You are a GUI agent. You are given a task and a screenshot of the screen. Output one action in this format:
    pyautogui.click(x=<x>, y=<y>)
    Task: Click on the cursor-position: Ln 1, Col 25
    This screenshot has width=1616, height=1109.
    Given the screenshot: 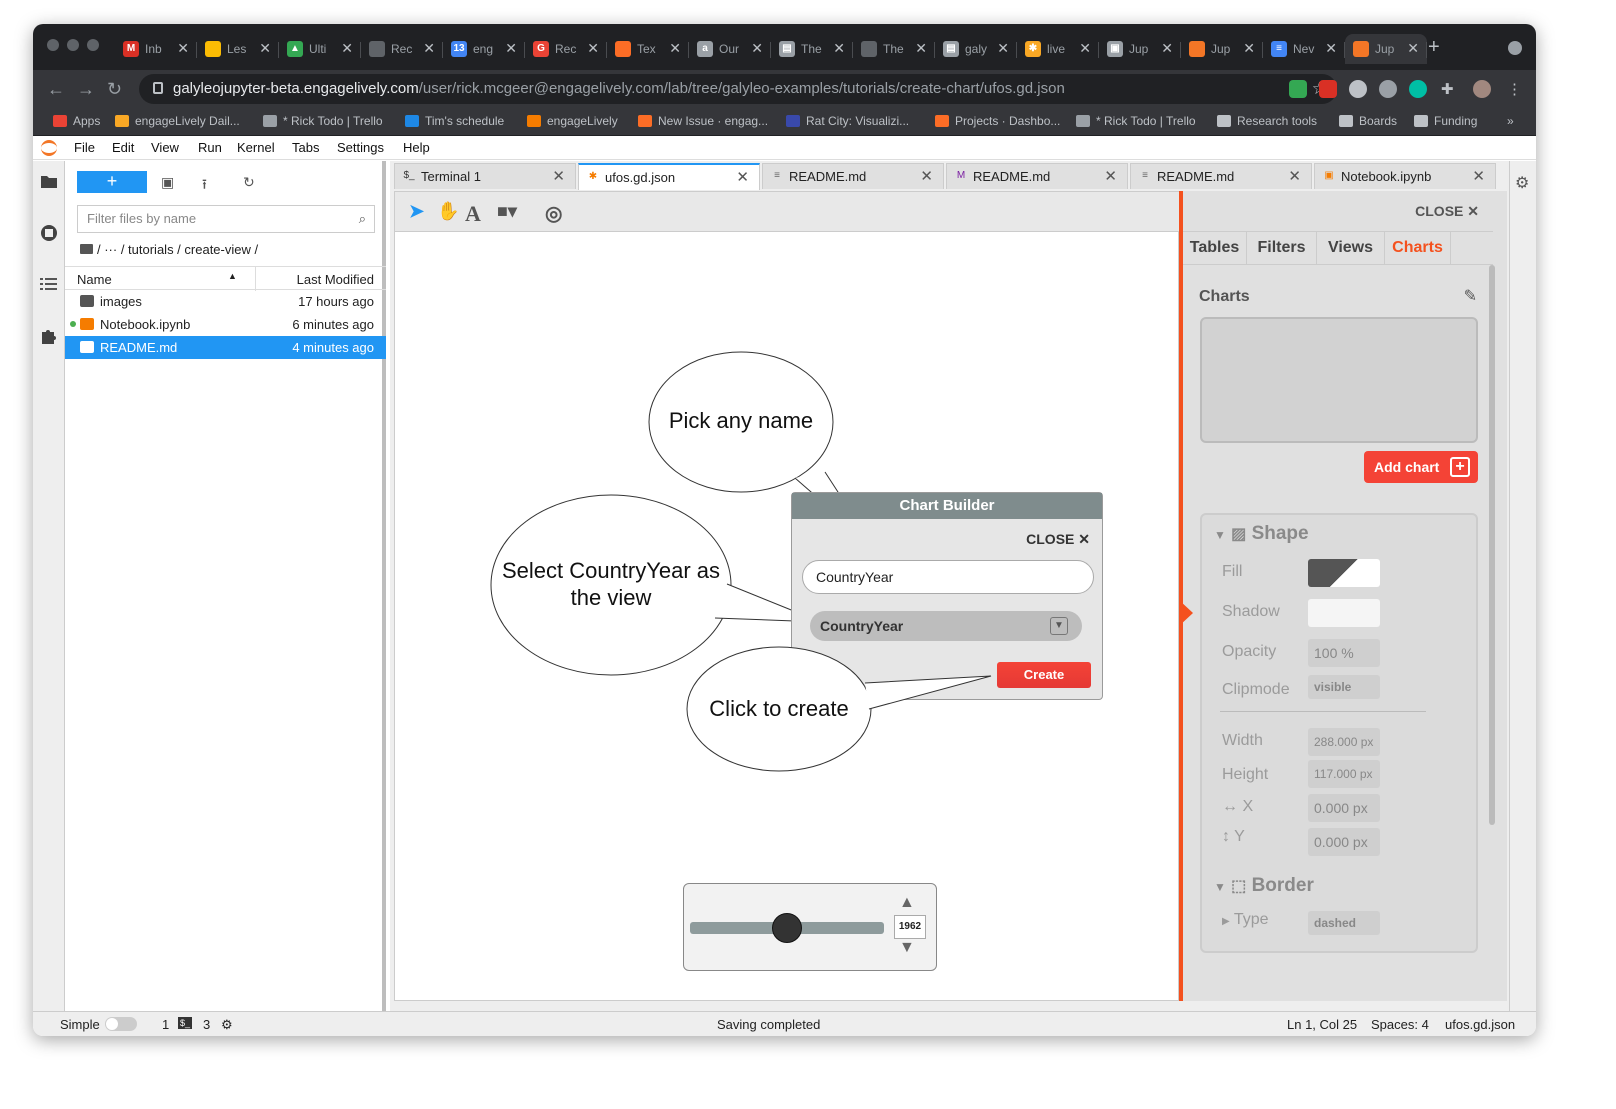 What is the action you would take?
    pyautogui.click(x=1322, y=1024)
    